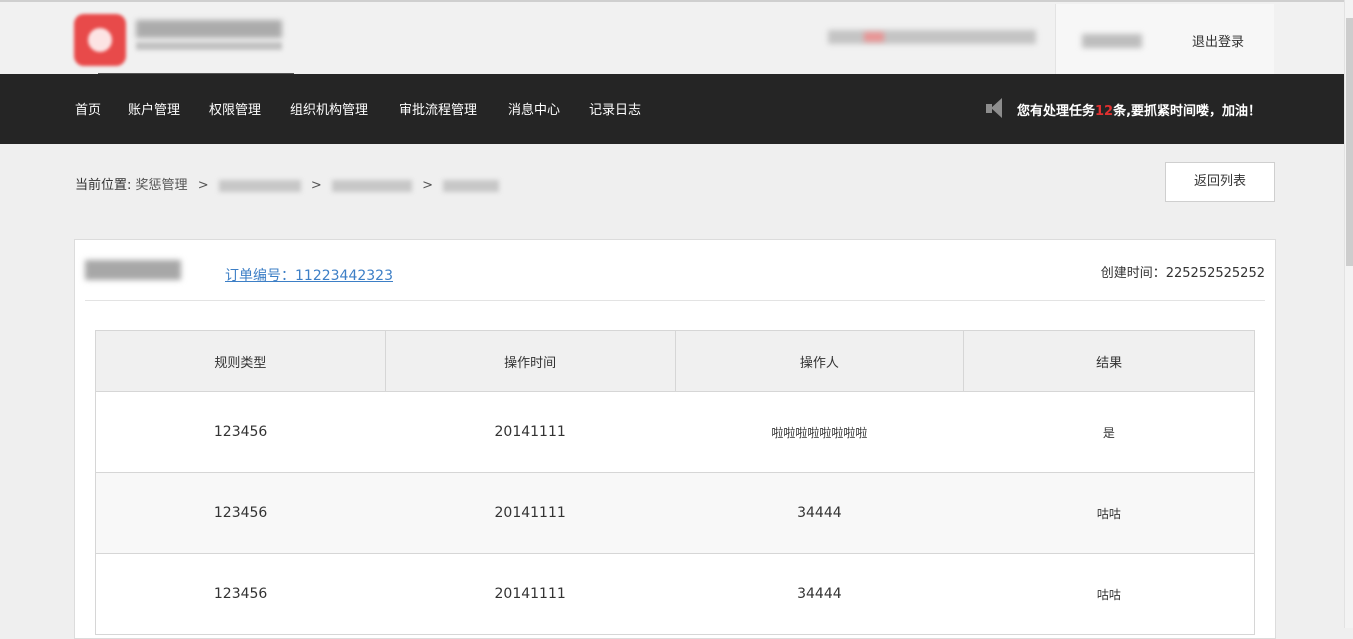  What do you see at coordinates (103, 185) in the screenshot?
I see `breadcrumb-label: 当前位置:` at bounding box center [103, 185].